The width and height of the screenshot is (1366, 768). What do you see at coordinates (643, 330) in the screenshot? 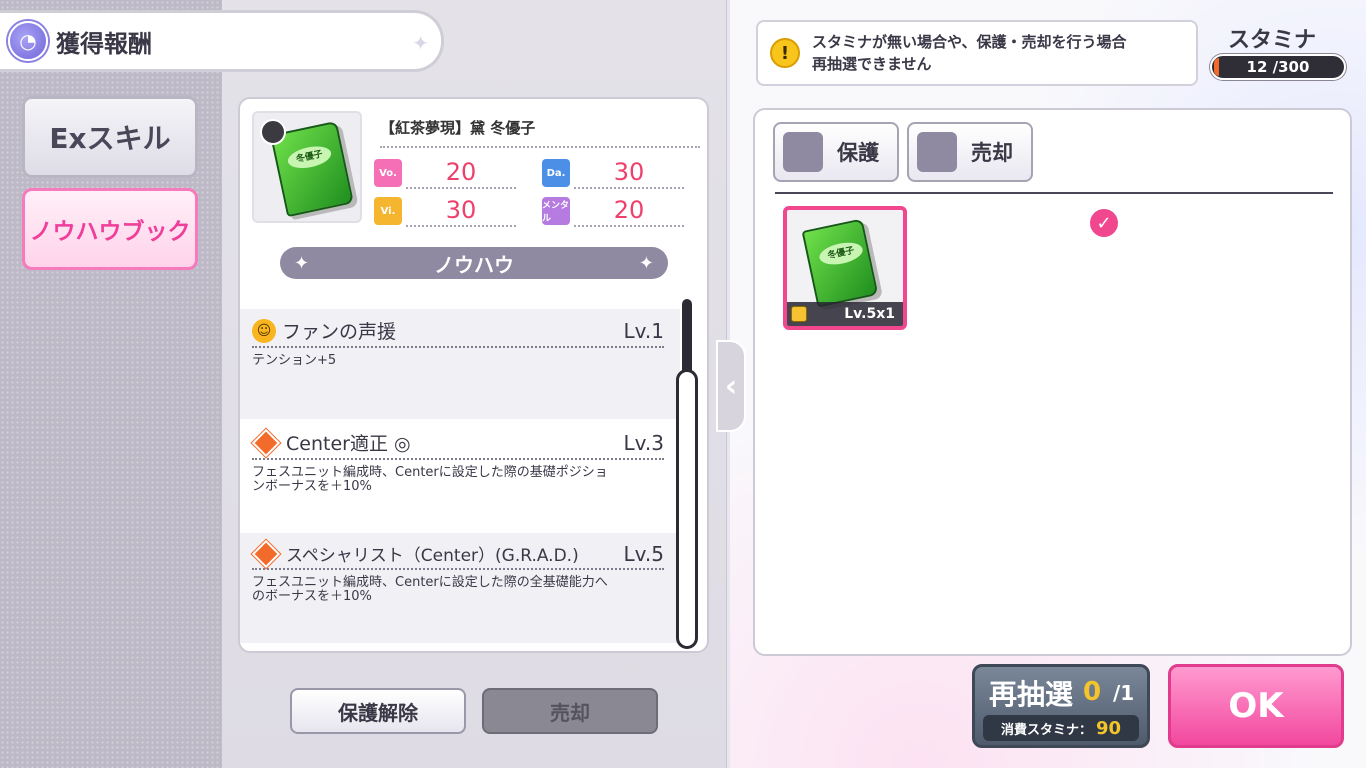
I see `skill-level: Lv.1` at bounding box center [643, 330].